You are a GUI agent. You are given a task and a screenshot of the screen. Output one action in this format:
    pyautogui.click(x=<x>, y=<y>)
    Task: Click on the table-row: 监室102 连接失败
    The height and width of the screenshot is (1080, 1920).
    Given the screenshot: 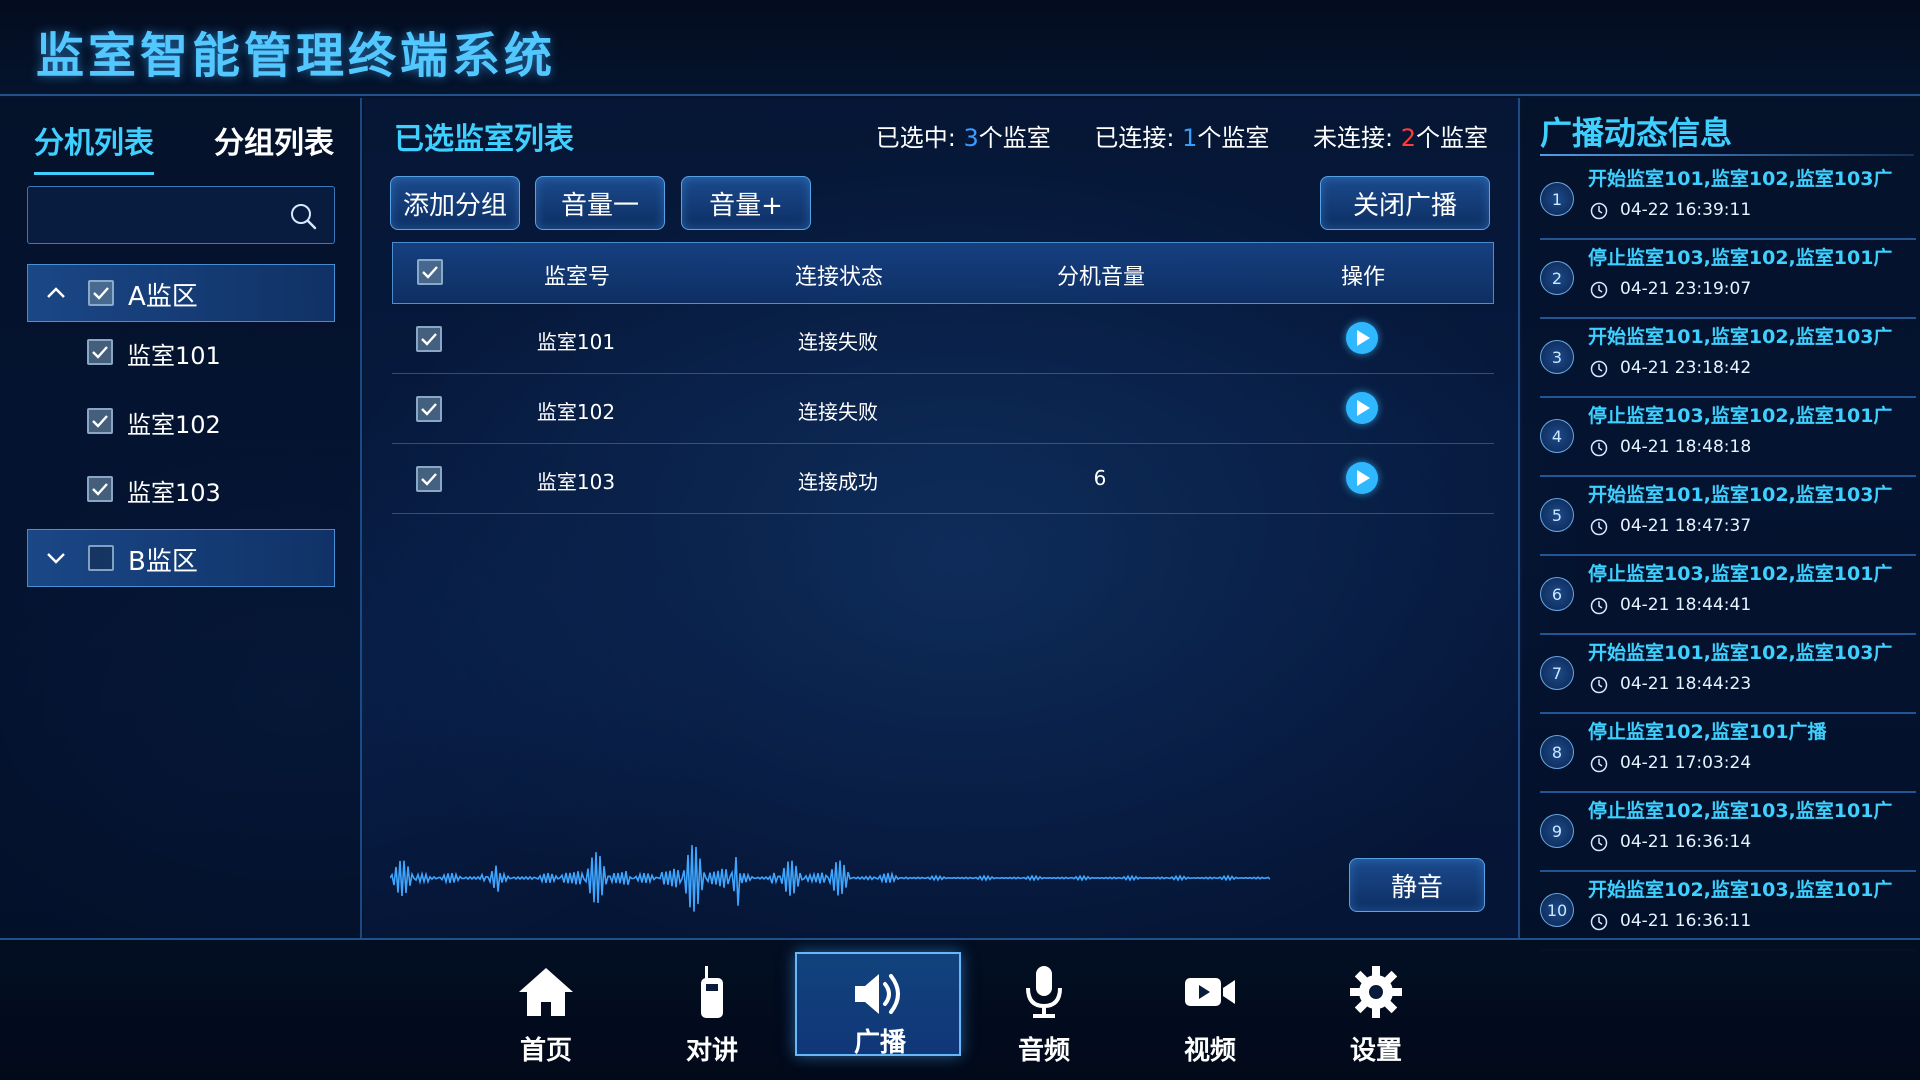 What is the action you would take?
    pyautogui.click(x=943, y=409)
    